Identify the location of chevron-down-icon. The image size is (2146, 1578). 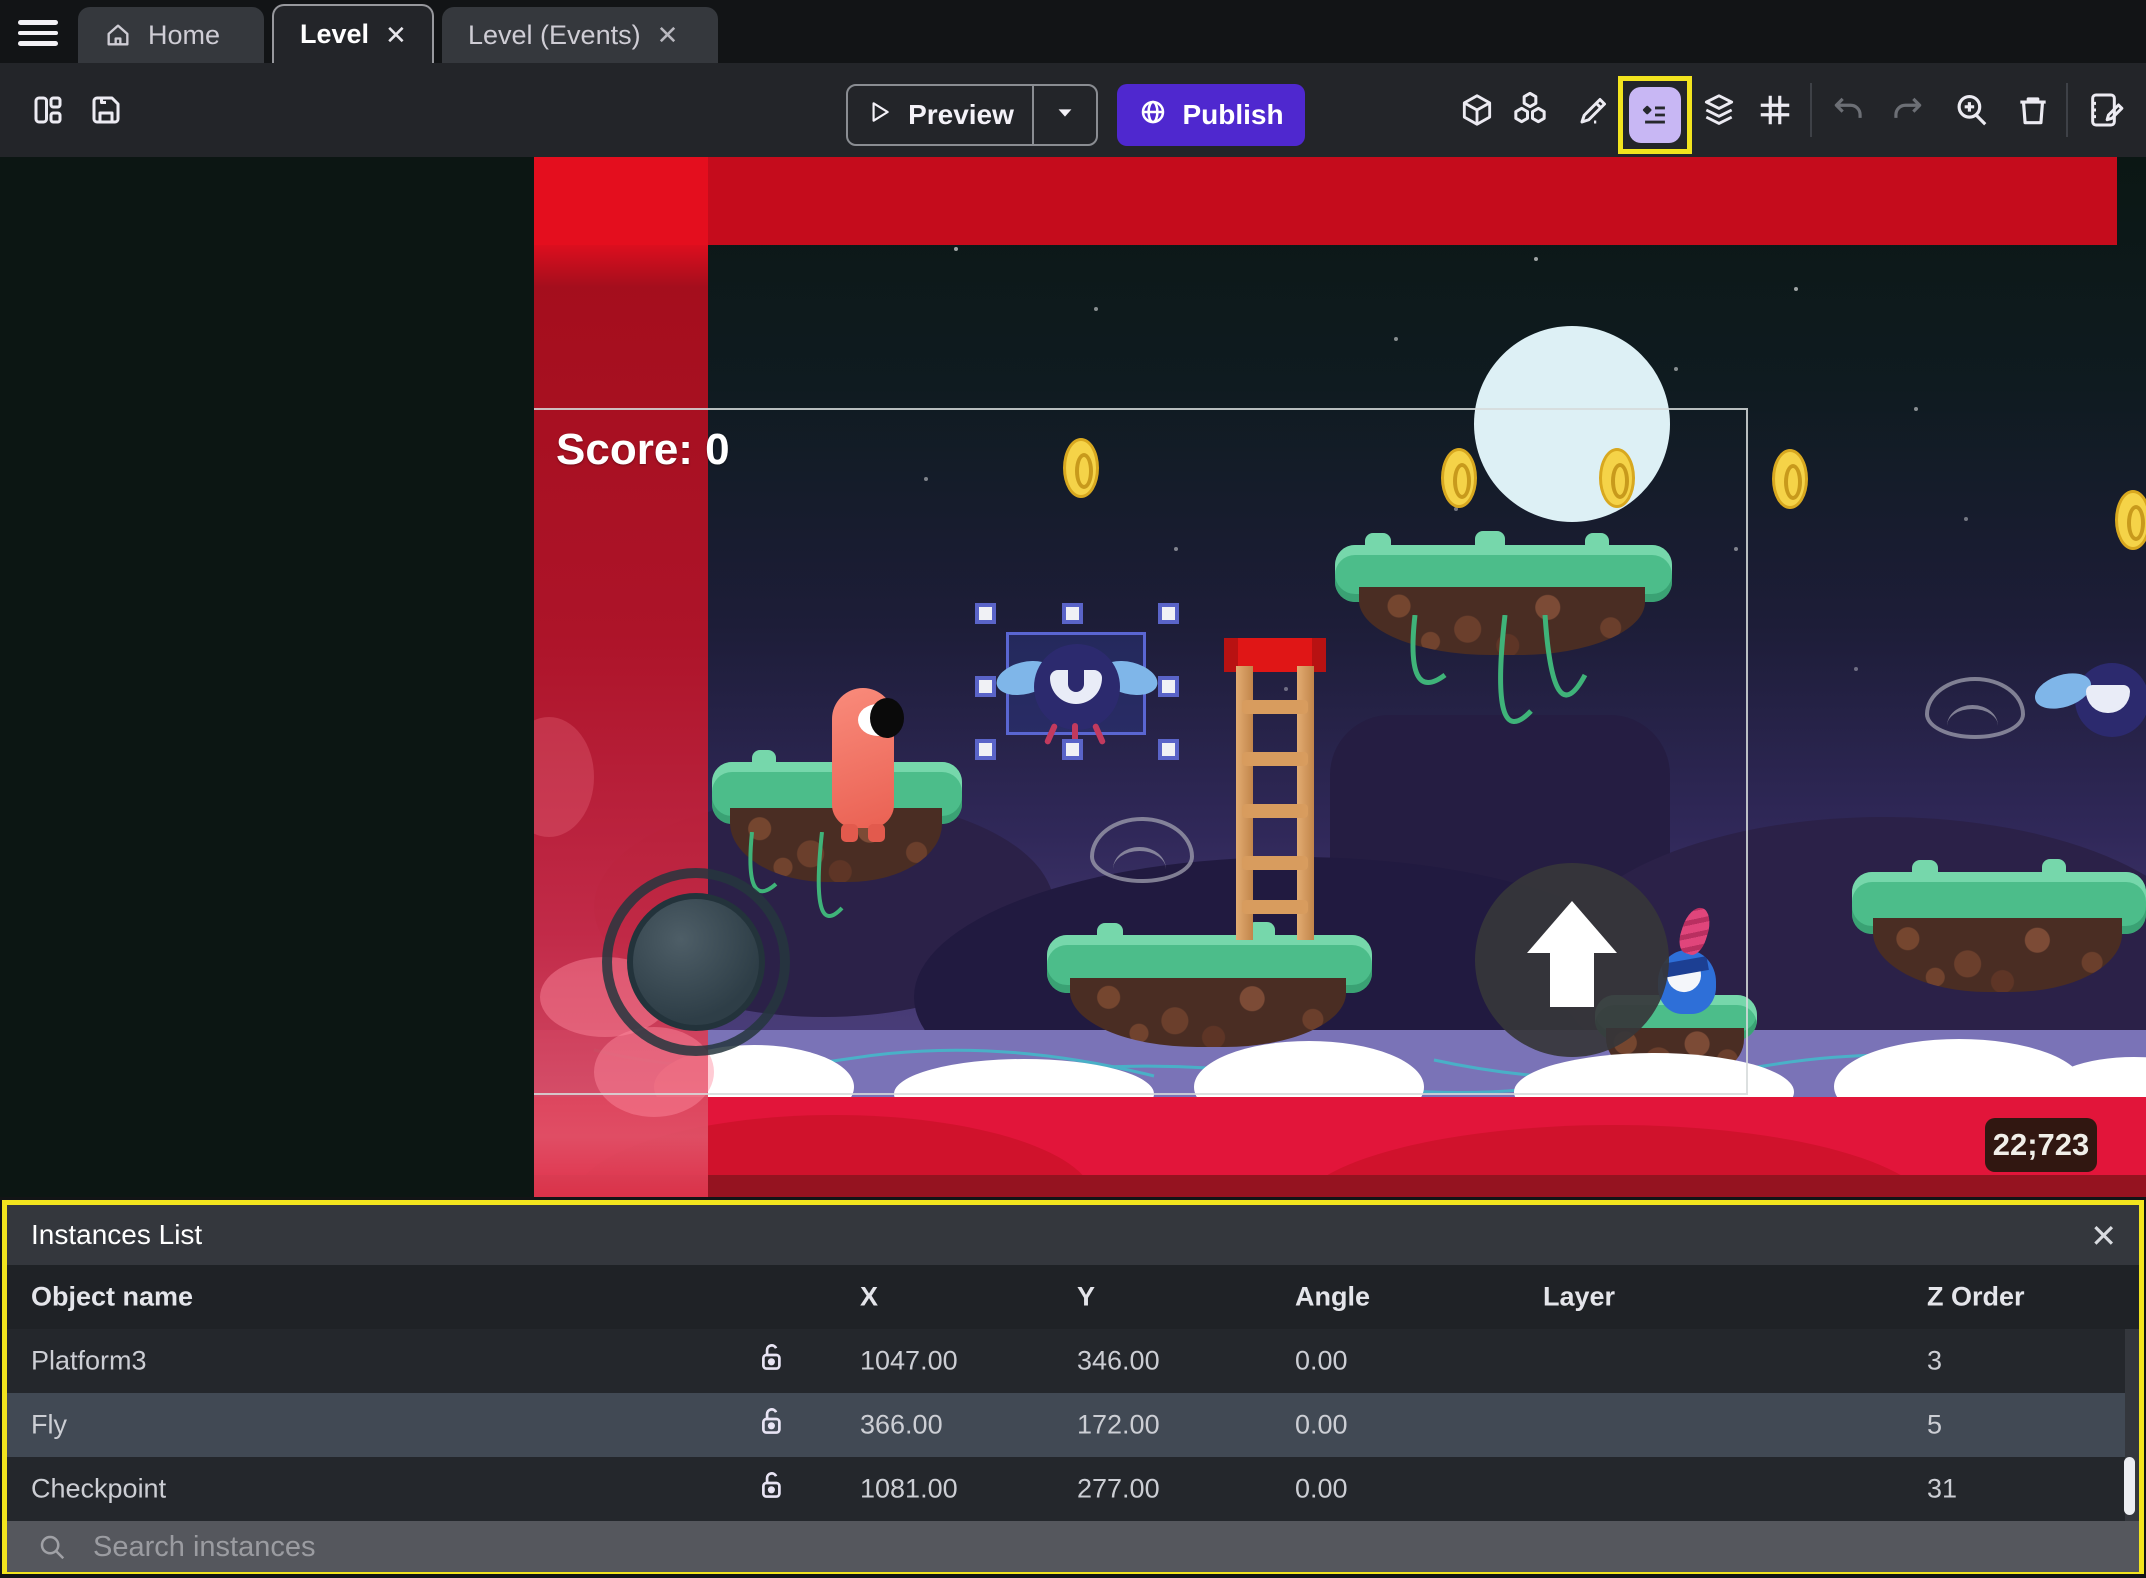
(1065, 115).